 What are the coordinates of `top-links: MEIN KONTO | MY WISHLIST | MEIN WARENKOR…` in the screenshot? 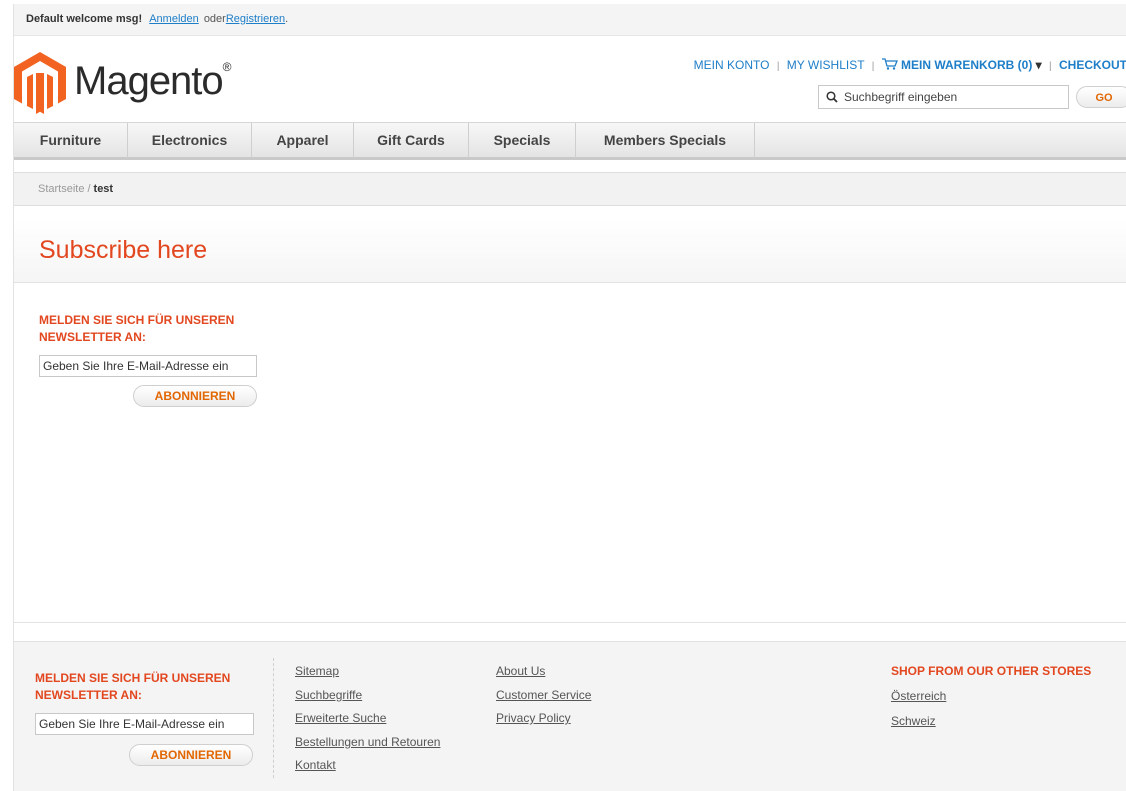 It's located at (910, 65).